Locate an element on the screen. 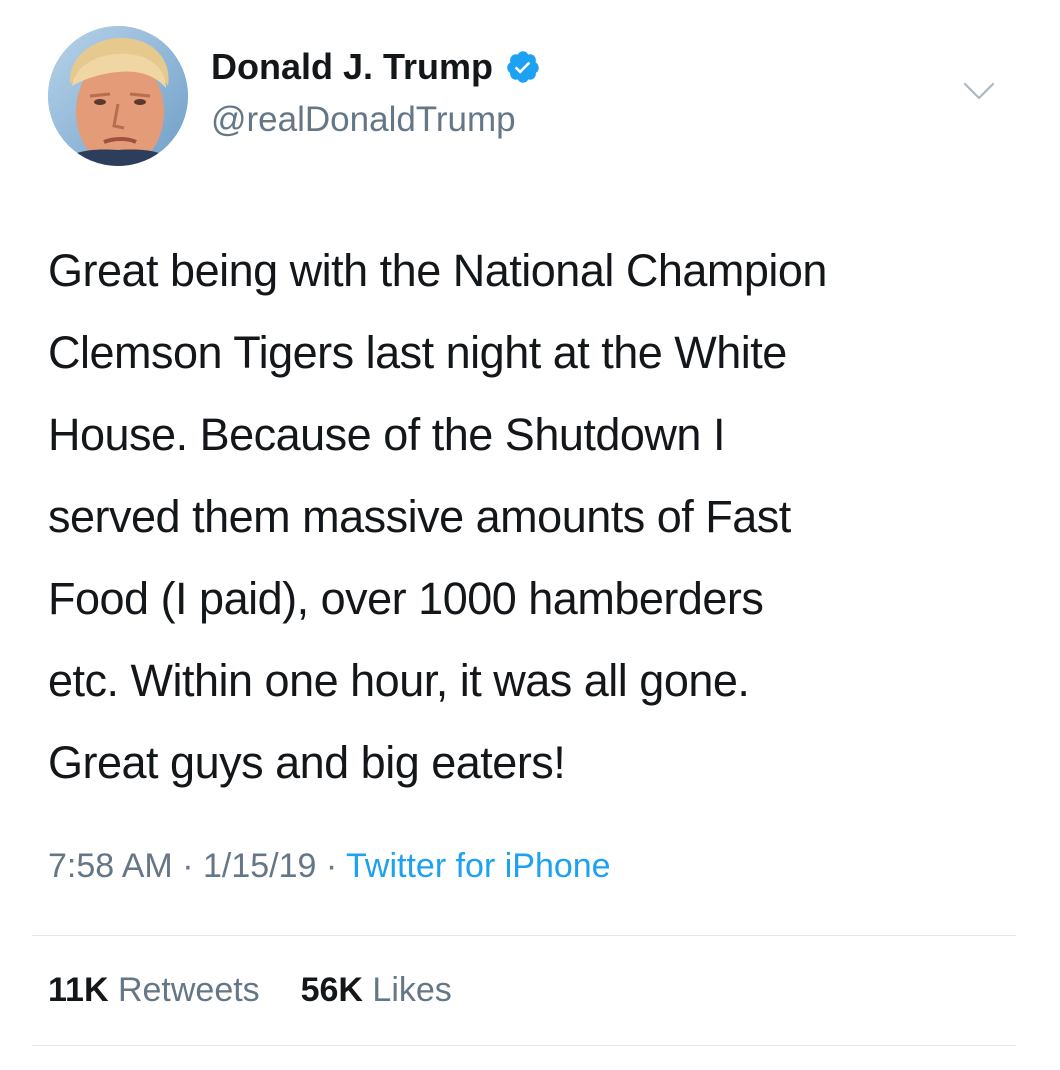 The image size is (1060, 1070). tweet-text-line: Food (I paid), over 1000 hamberders is located at coordinates (406, 598).